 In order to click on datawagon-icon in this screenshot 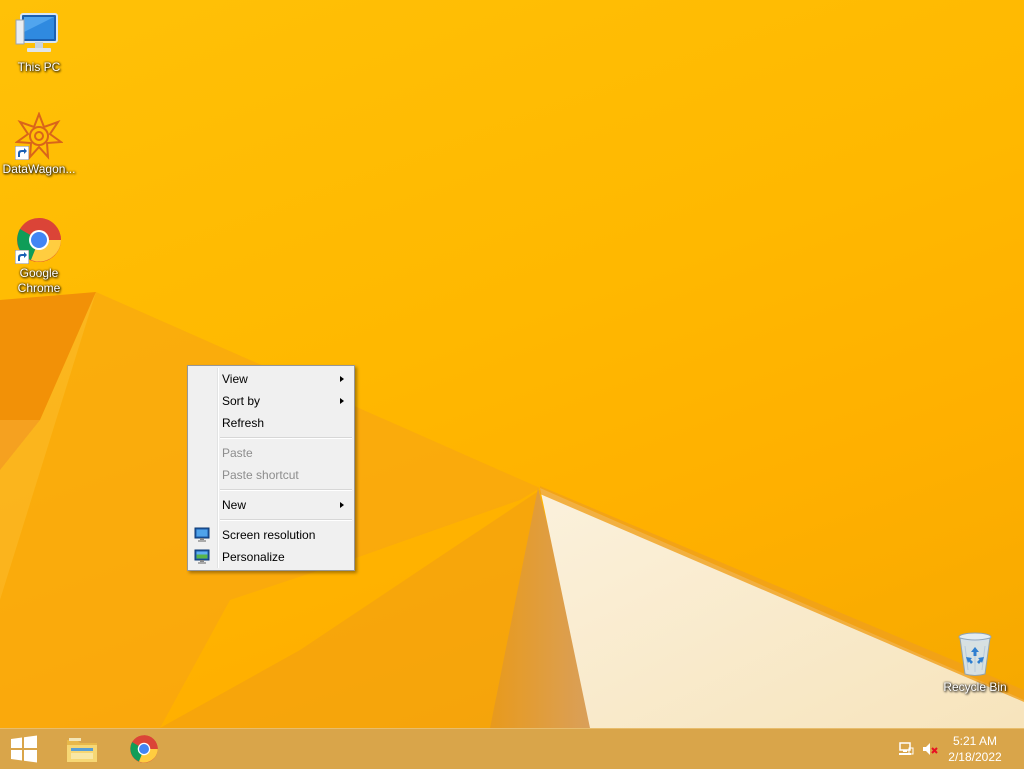, I will do `click(39, 135)`.